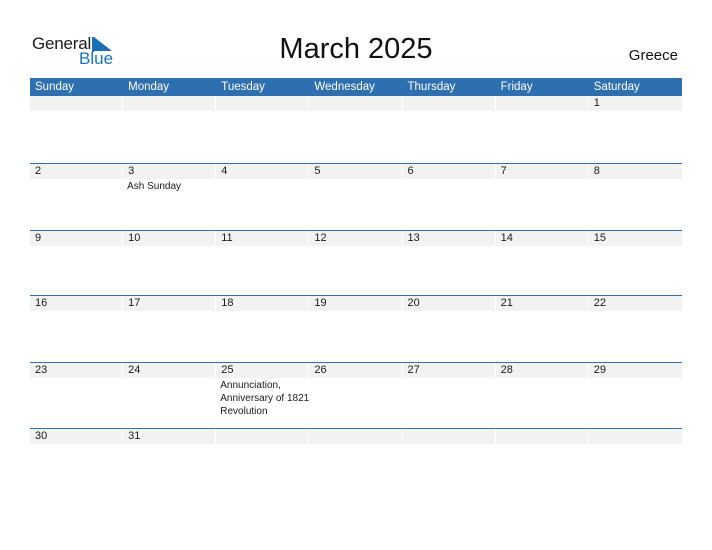  I want to click on day-number: 19, so click(356, 303).